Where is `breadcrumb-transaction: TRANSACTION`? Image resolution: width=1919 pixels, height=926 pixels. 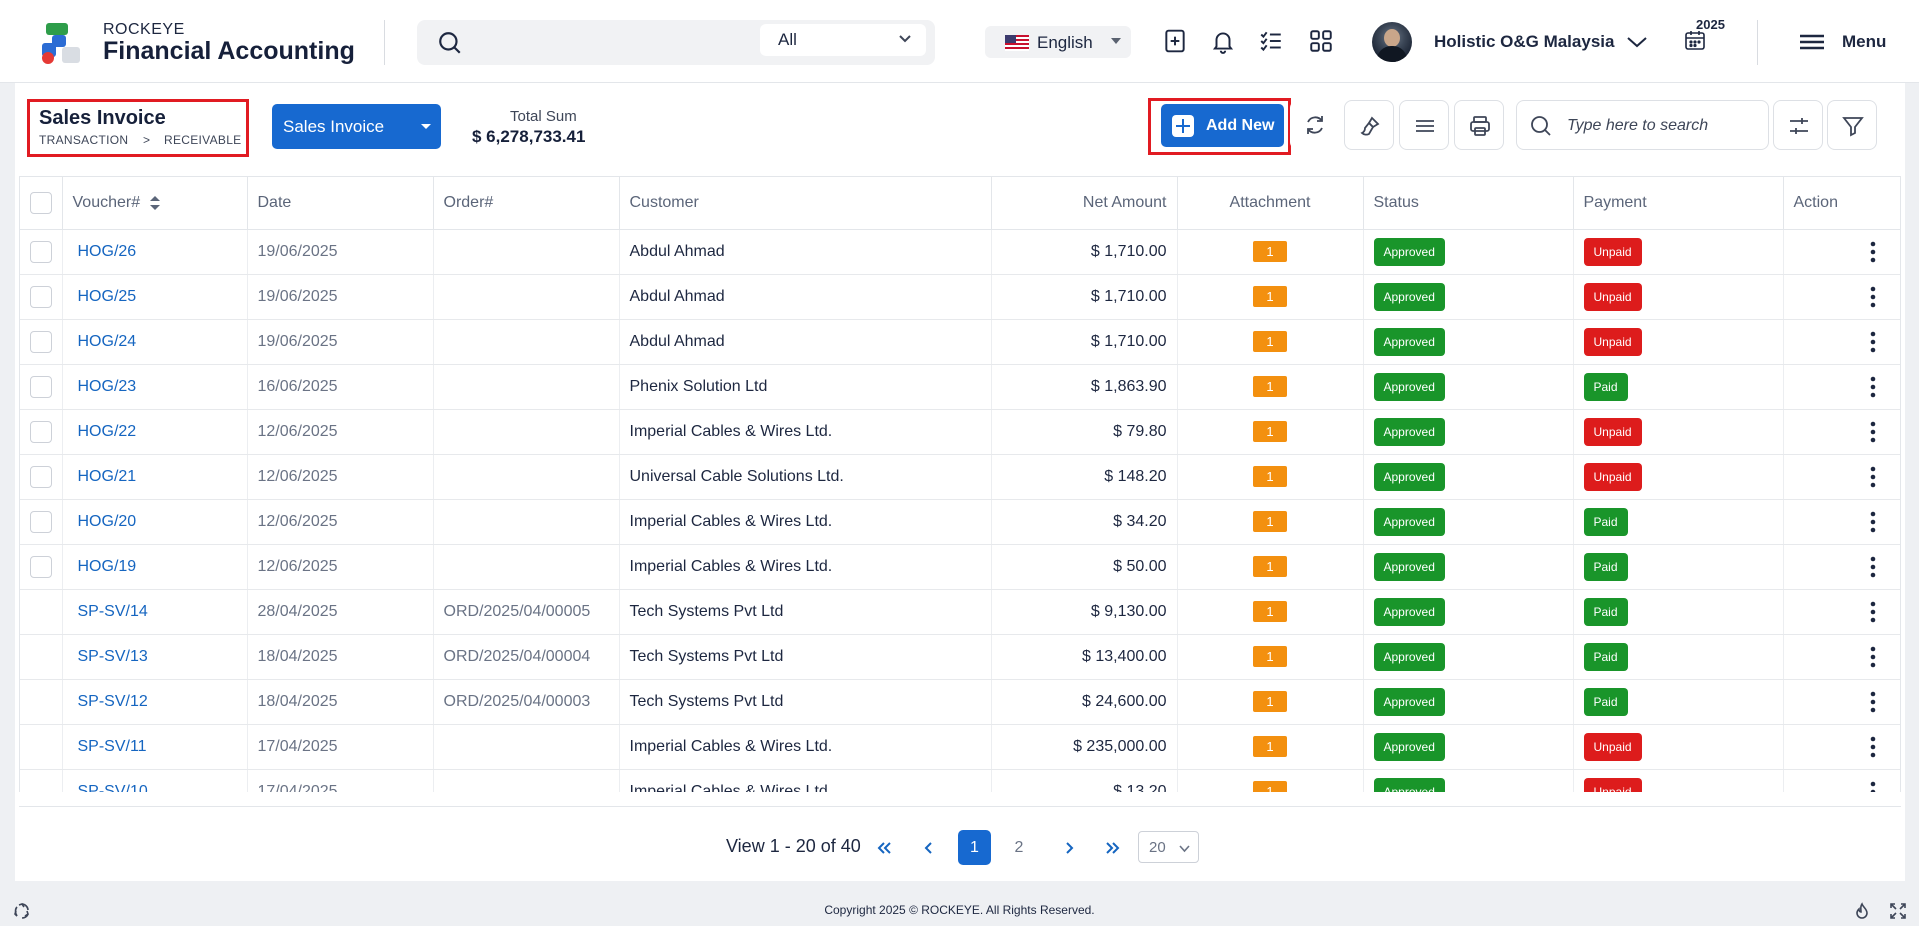
breadcrumb-transaction: TRANSACTION is located at coordinates (83, 140).